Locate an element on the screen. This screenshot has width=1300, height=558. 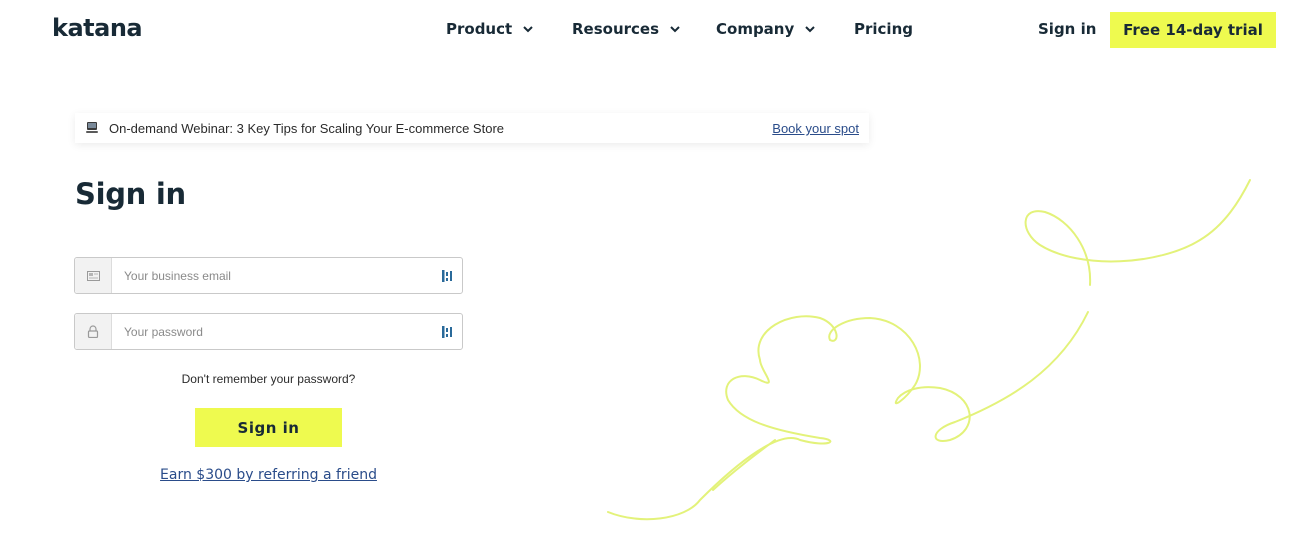
password-field is located at coordinates (268, 331).